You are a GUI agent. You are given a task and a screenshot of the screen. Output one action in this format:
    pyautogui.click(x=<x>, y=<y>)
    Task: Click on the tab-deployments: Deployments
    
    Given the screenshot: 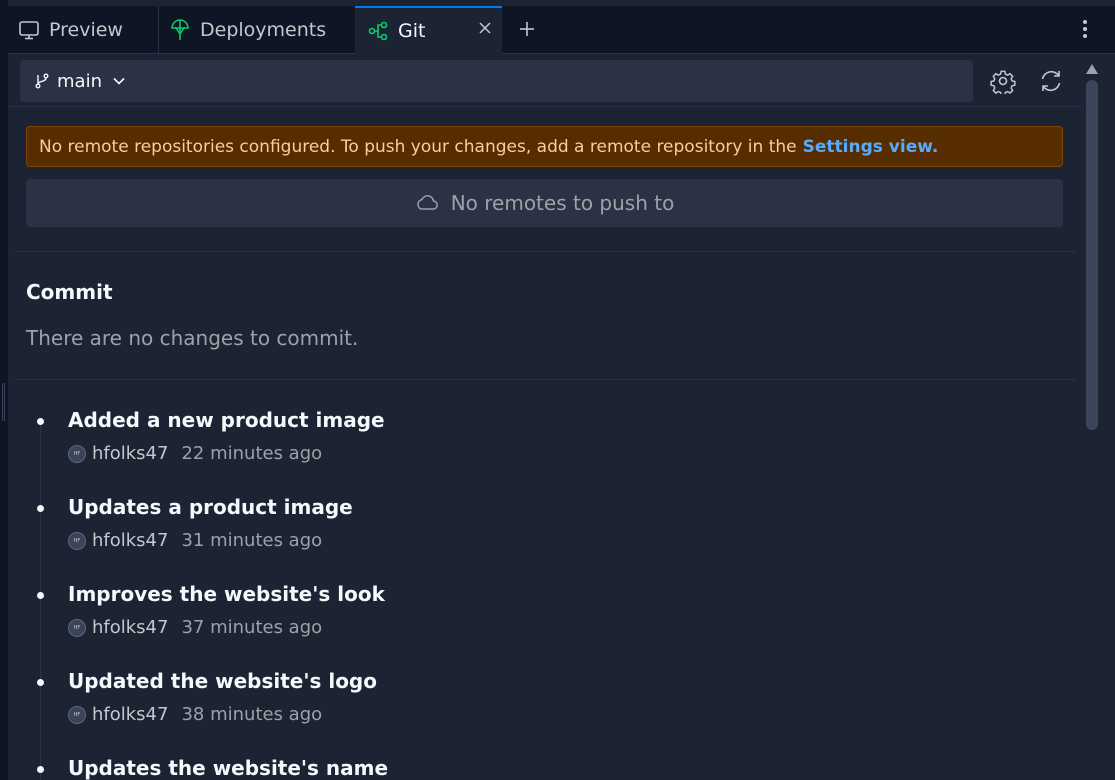 What is the action you would take?
    pyautogui.click(x=264, y=30)
    